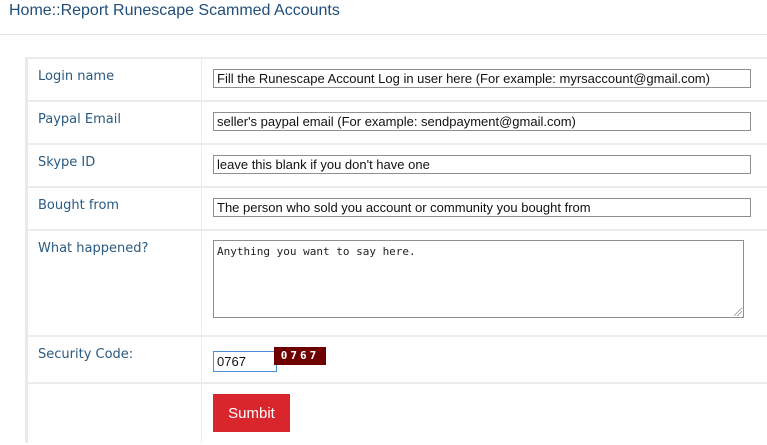 This screenshot has width=767, height=445. What do you see at coordinates (300, 356) in the screenshot?
I see `captcha-image: 0767` at bounding box center [300, 356].